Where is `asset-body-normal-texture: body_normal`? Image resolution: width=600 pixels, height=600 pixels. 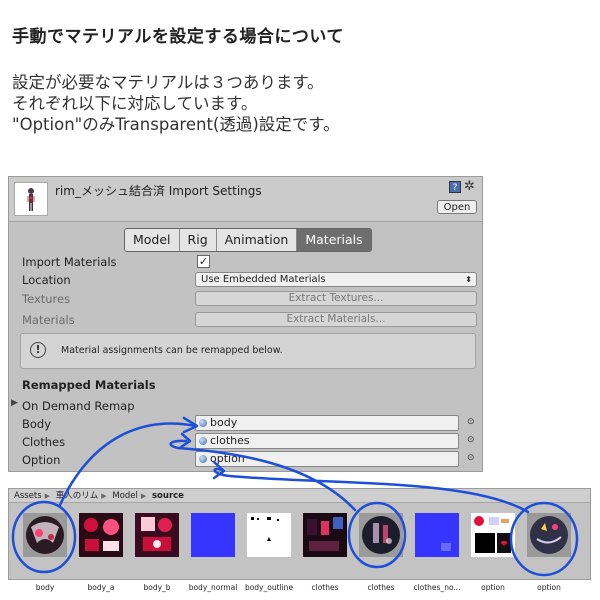
asset-body-normal-texture: body_normal is located at coordinates (213, 552).